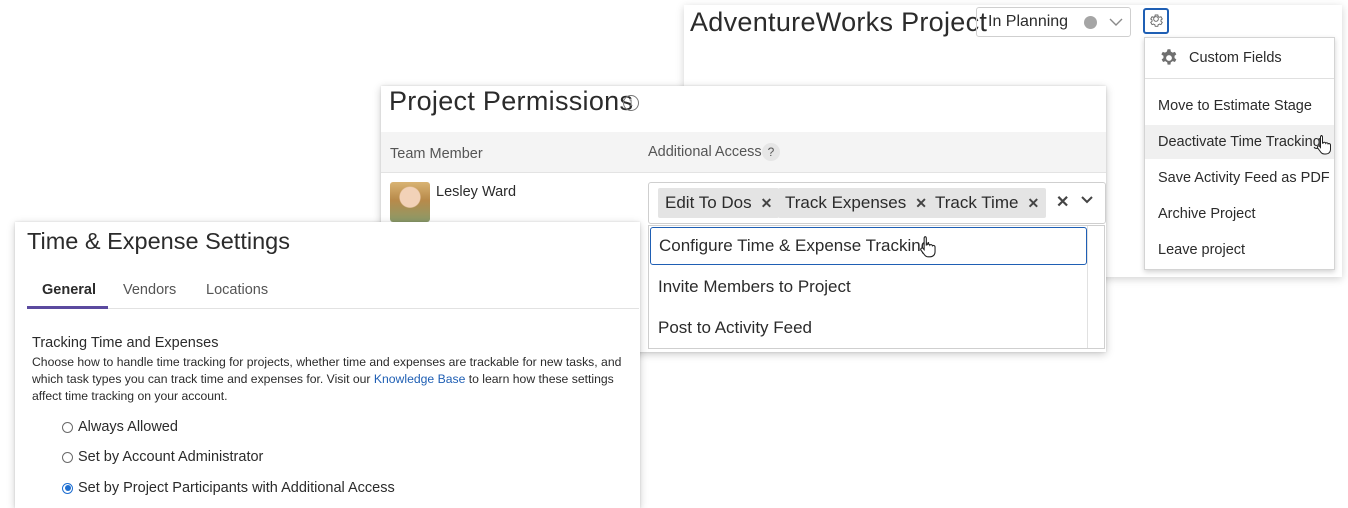 The height and width of the screenshot is (508, 1348). Describe the element at coordinates (125, 343) in the screenshot. I see `section-heading: Tracking Time and Expenses` at that location.